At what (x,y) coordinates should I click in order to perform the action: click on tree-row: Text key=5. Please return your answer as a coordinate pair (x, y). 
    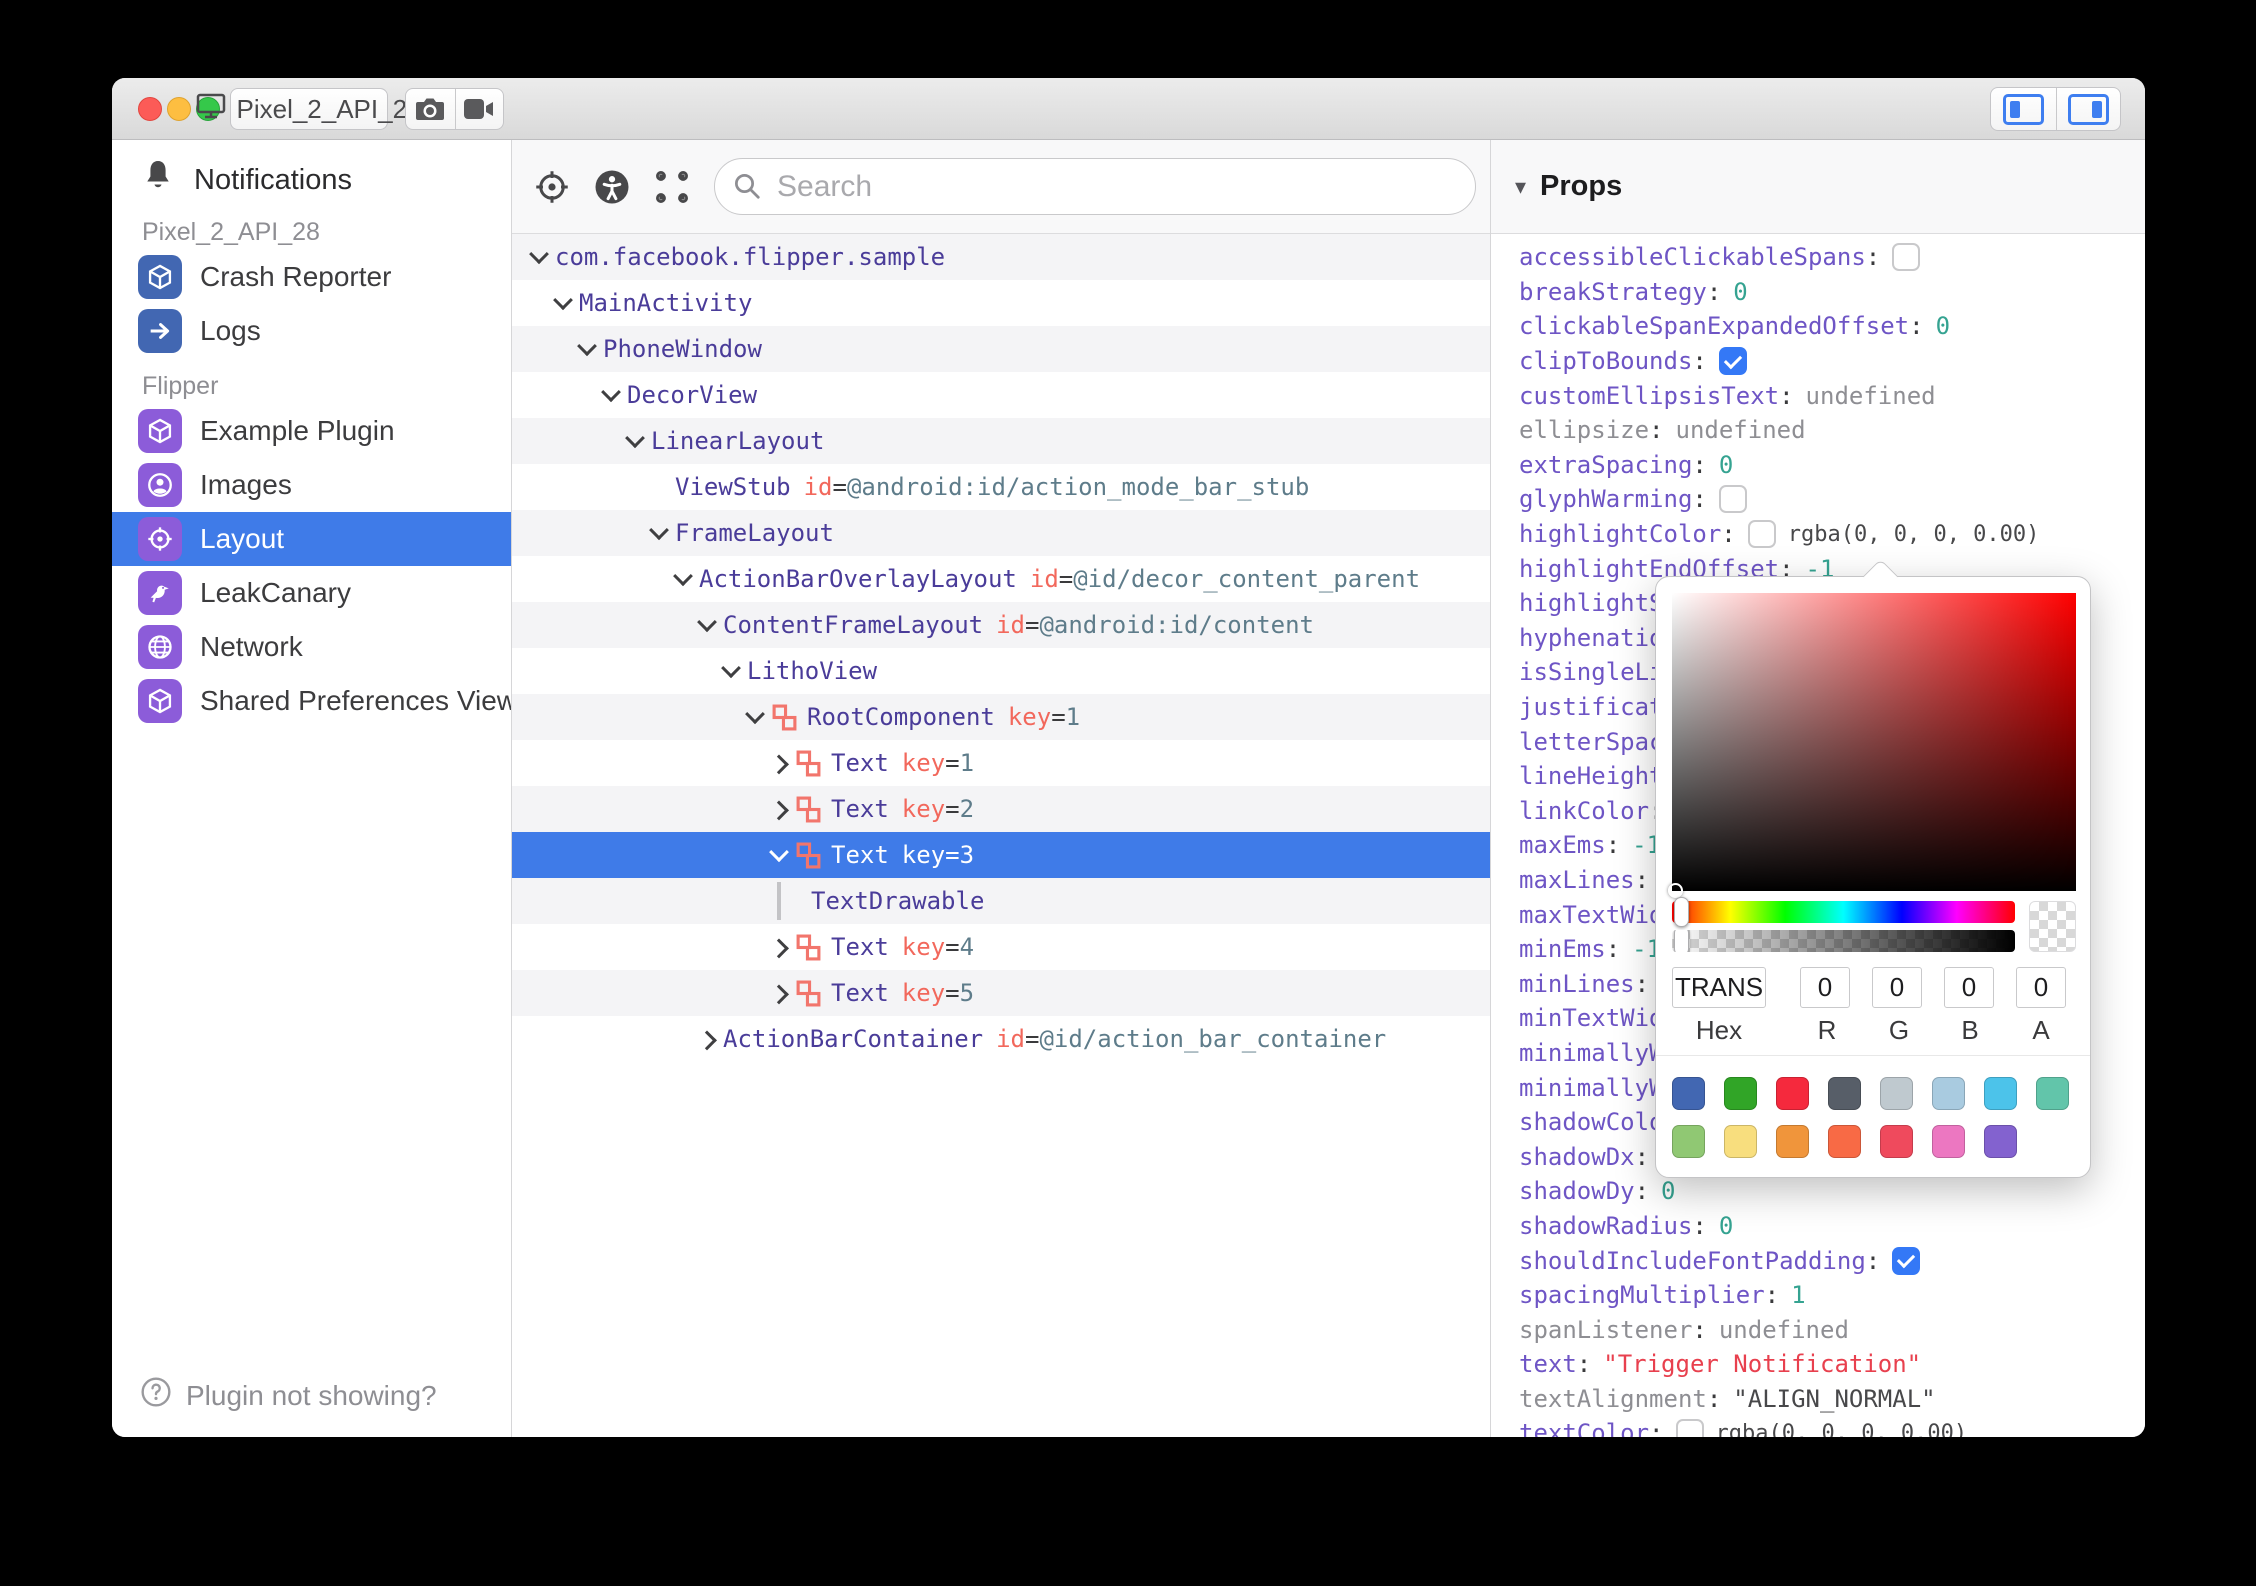
    Looking at the image, I should click on (1001, 993).